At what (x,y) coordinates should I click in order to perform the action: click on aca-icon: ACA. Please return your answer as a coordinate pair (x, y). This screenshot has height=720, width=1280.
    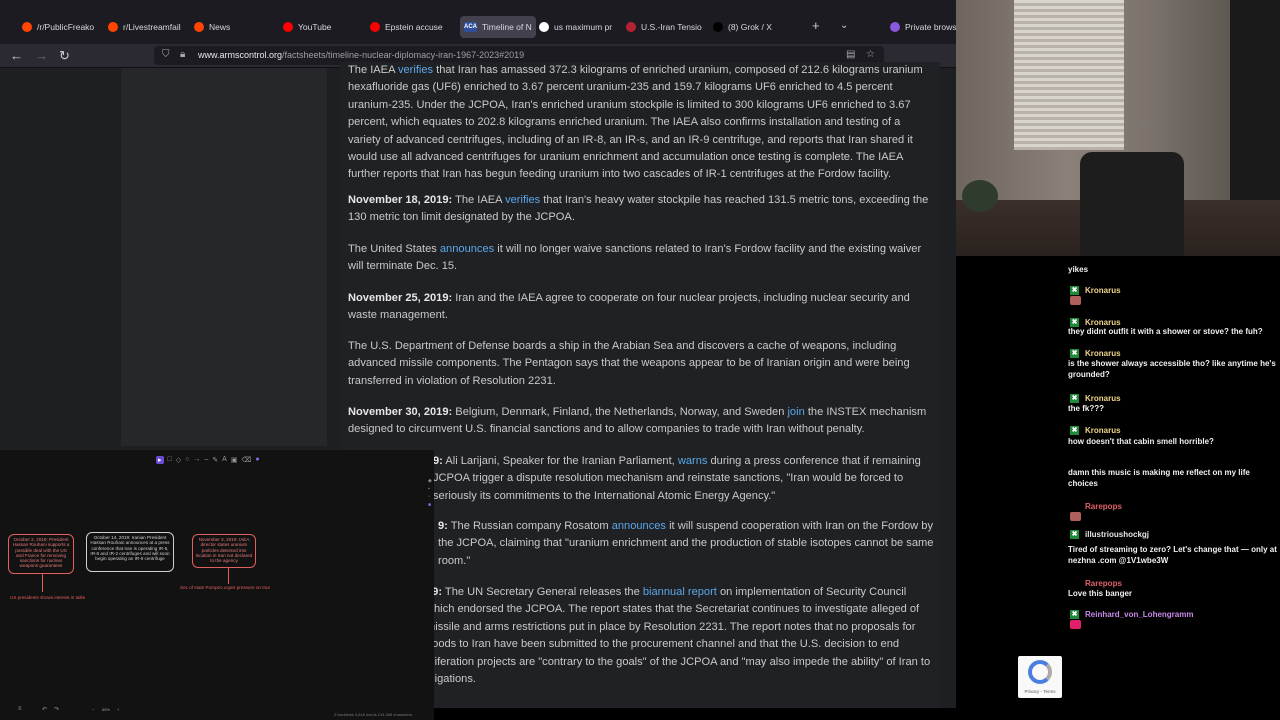
    Looking at the image, I should click on (470, 27).